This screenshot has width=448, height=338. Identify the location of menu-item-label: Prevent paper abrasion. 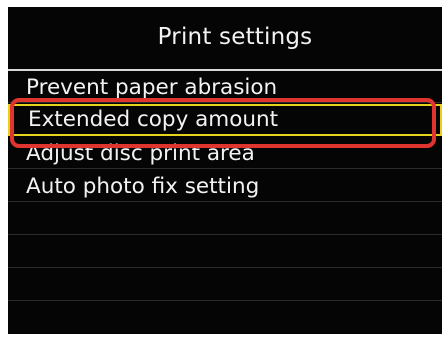
(152, 87).